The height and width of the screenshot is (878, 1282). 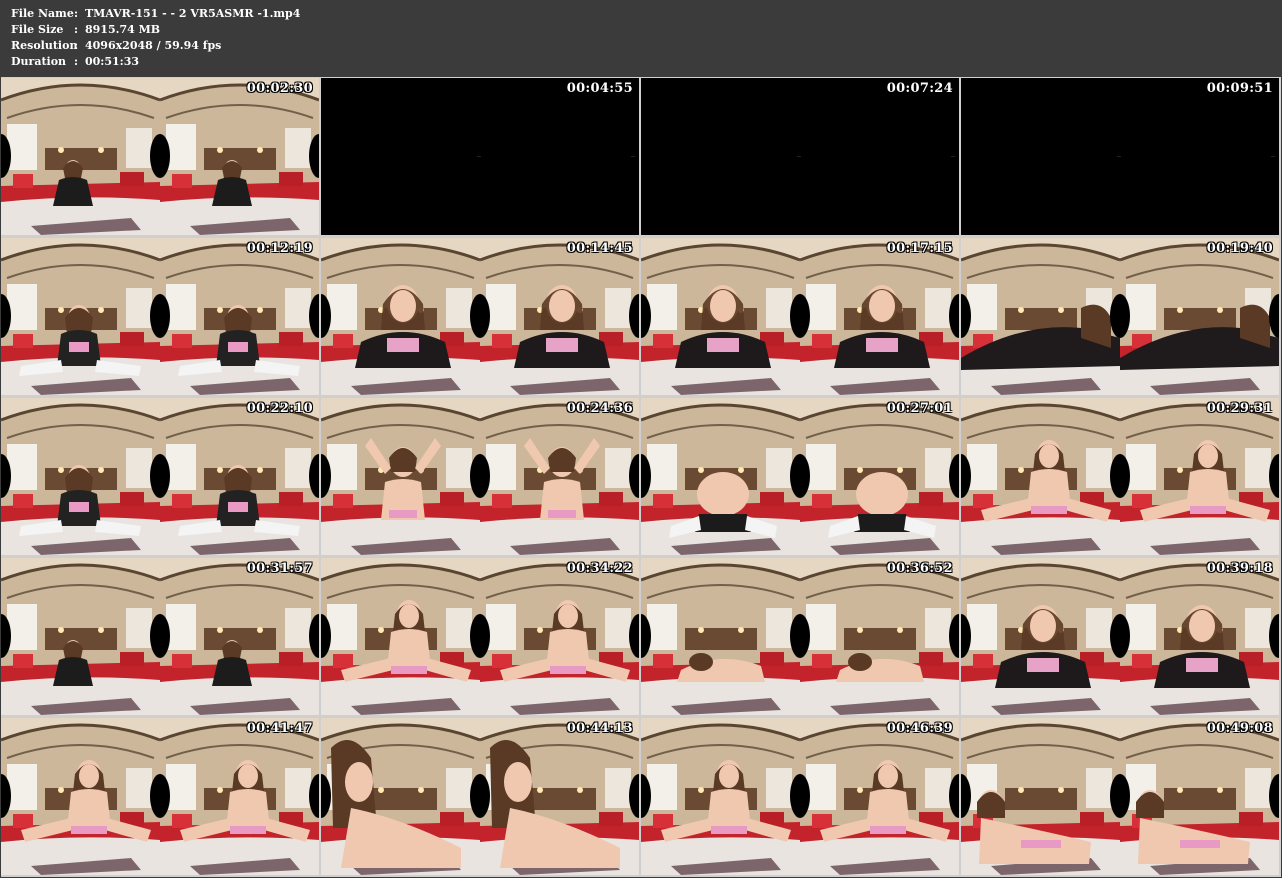 I want to click on thumbnail-timestamp: 00:14:45, so click(x=599, y=248).